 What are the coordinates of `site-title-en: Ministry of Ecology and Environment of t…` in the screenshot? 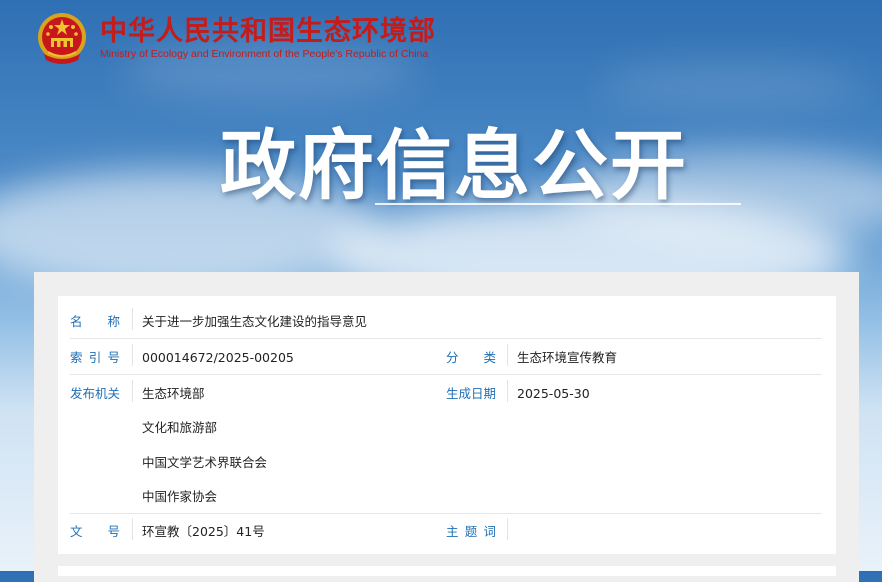 It's located at (264, 54).